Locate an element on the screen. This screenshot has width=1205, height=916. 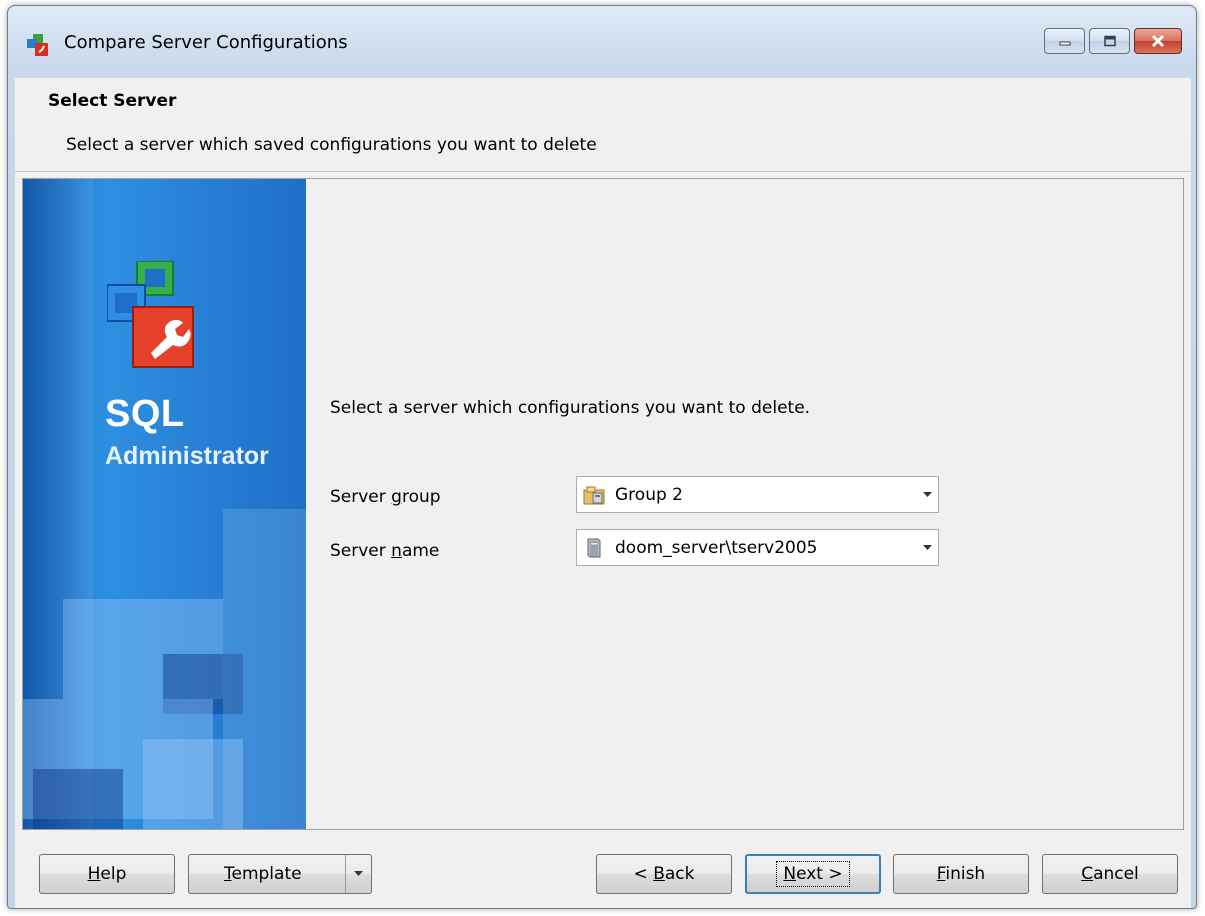
finish-button: Finish is located at coordinates (961, 874).